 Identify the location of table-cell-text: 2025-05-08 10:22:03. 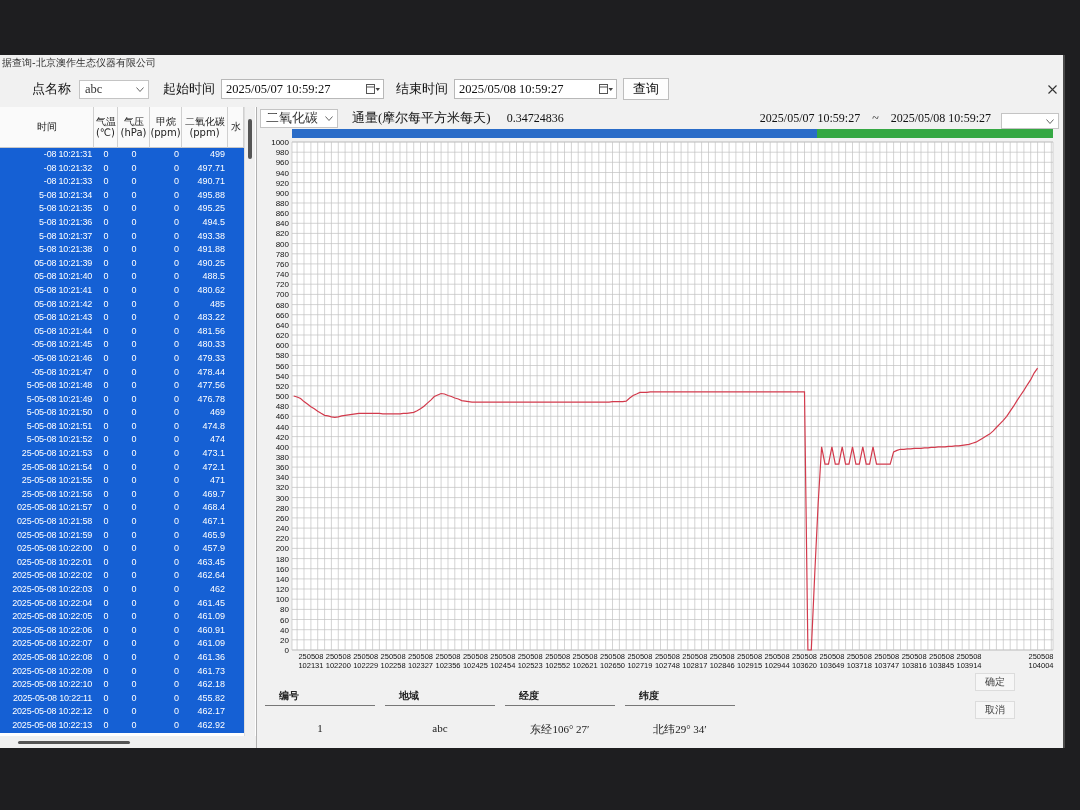
(52, 589).